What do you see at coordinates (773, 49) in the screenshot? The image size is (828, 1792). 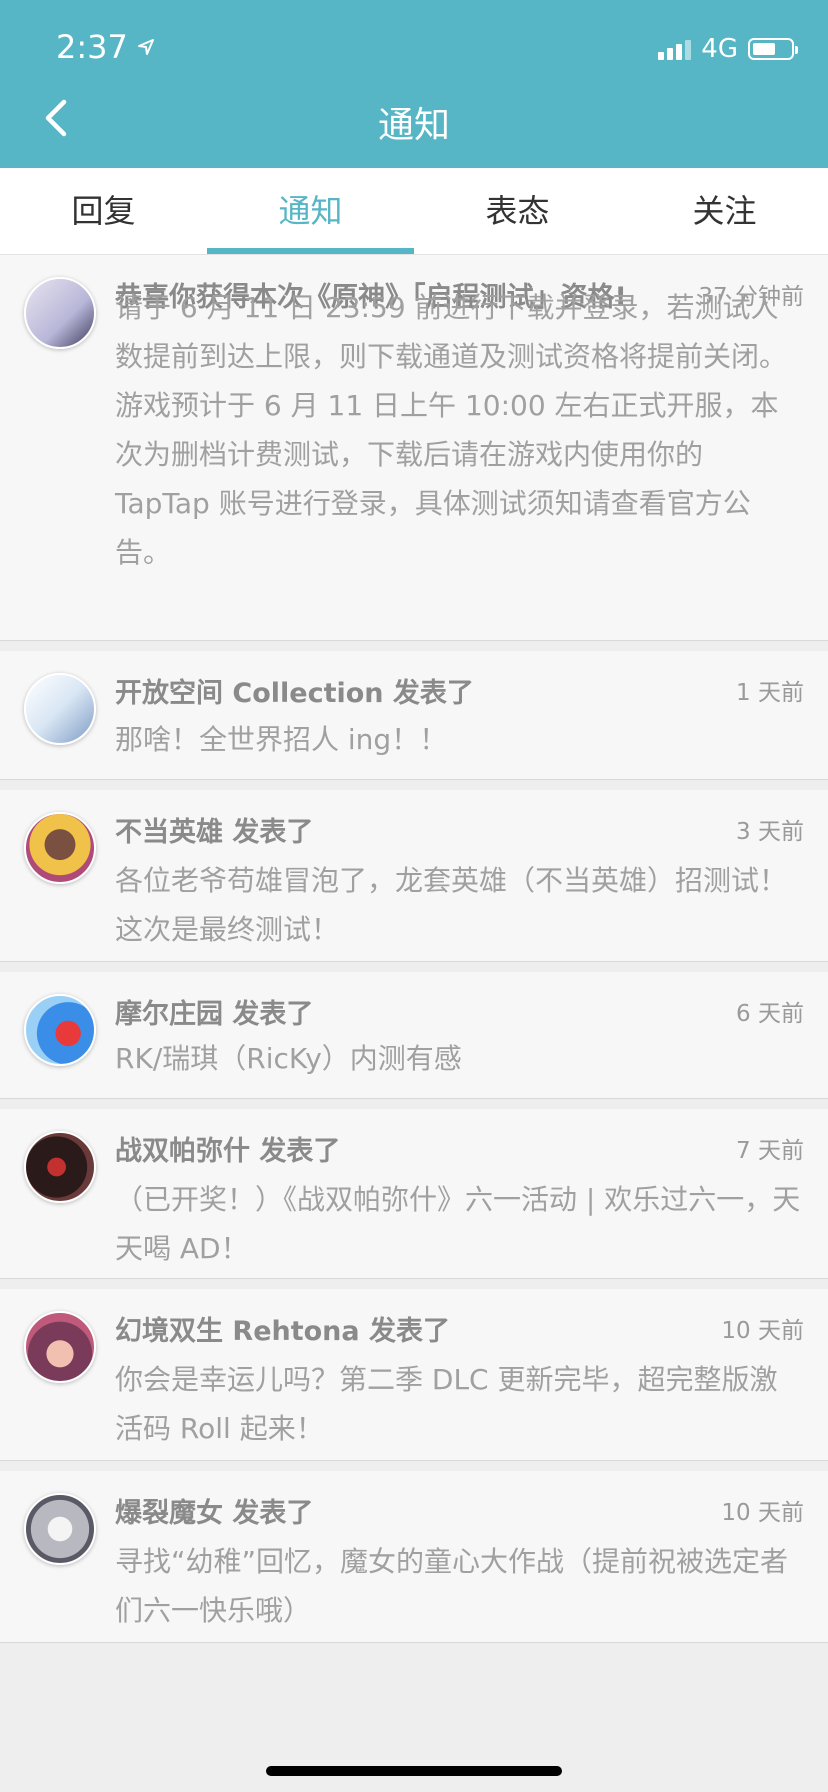 I see `battery-icon` at bounding box center [773, 49].